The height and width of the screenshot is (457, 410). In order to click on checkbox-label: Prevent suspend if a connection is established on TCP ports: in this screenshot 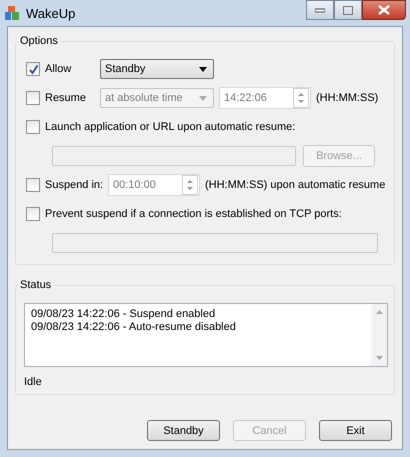, I will do `click(193, 214)`.